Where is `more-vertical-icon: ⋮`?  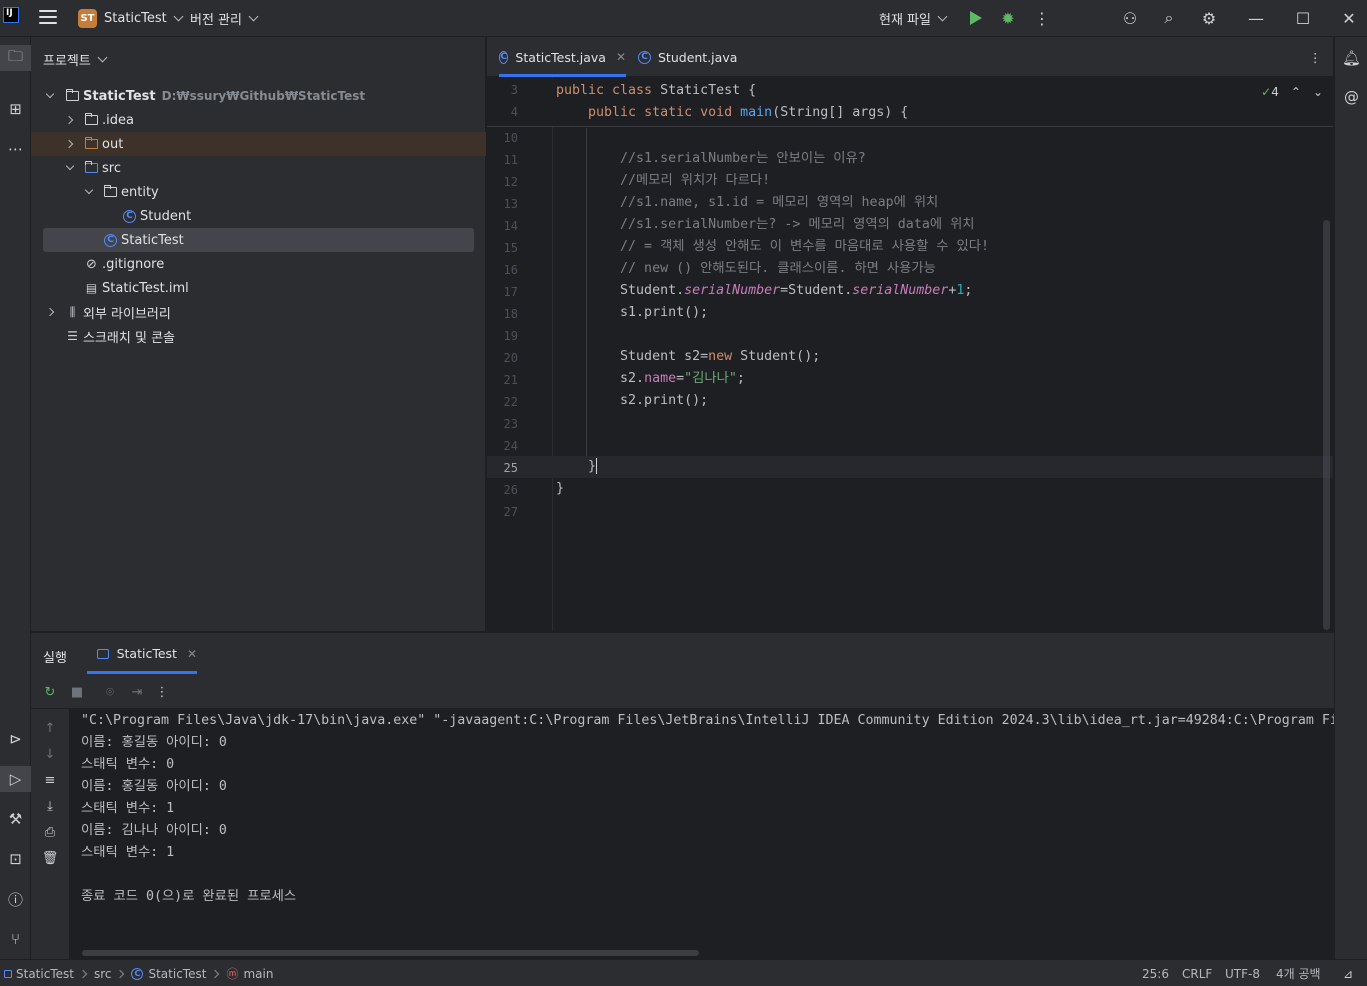
more-vertical-icon: ⋮ is located at coordinates (1042, 18).